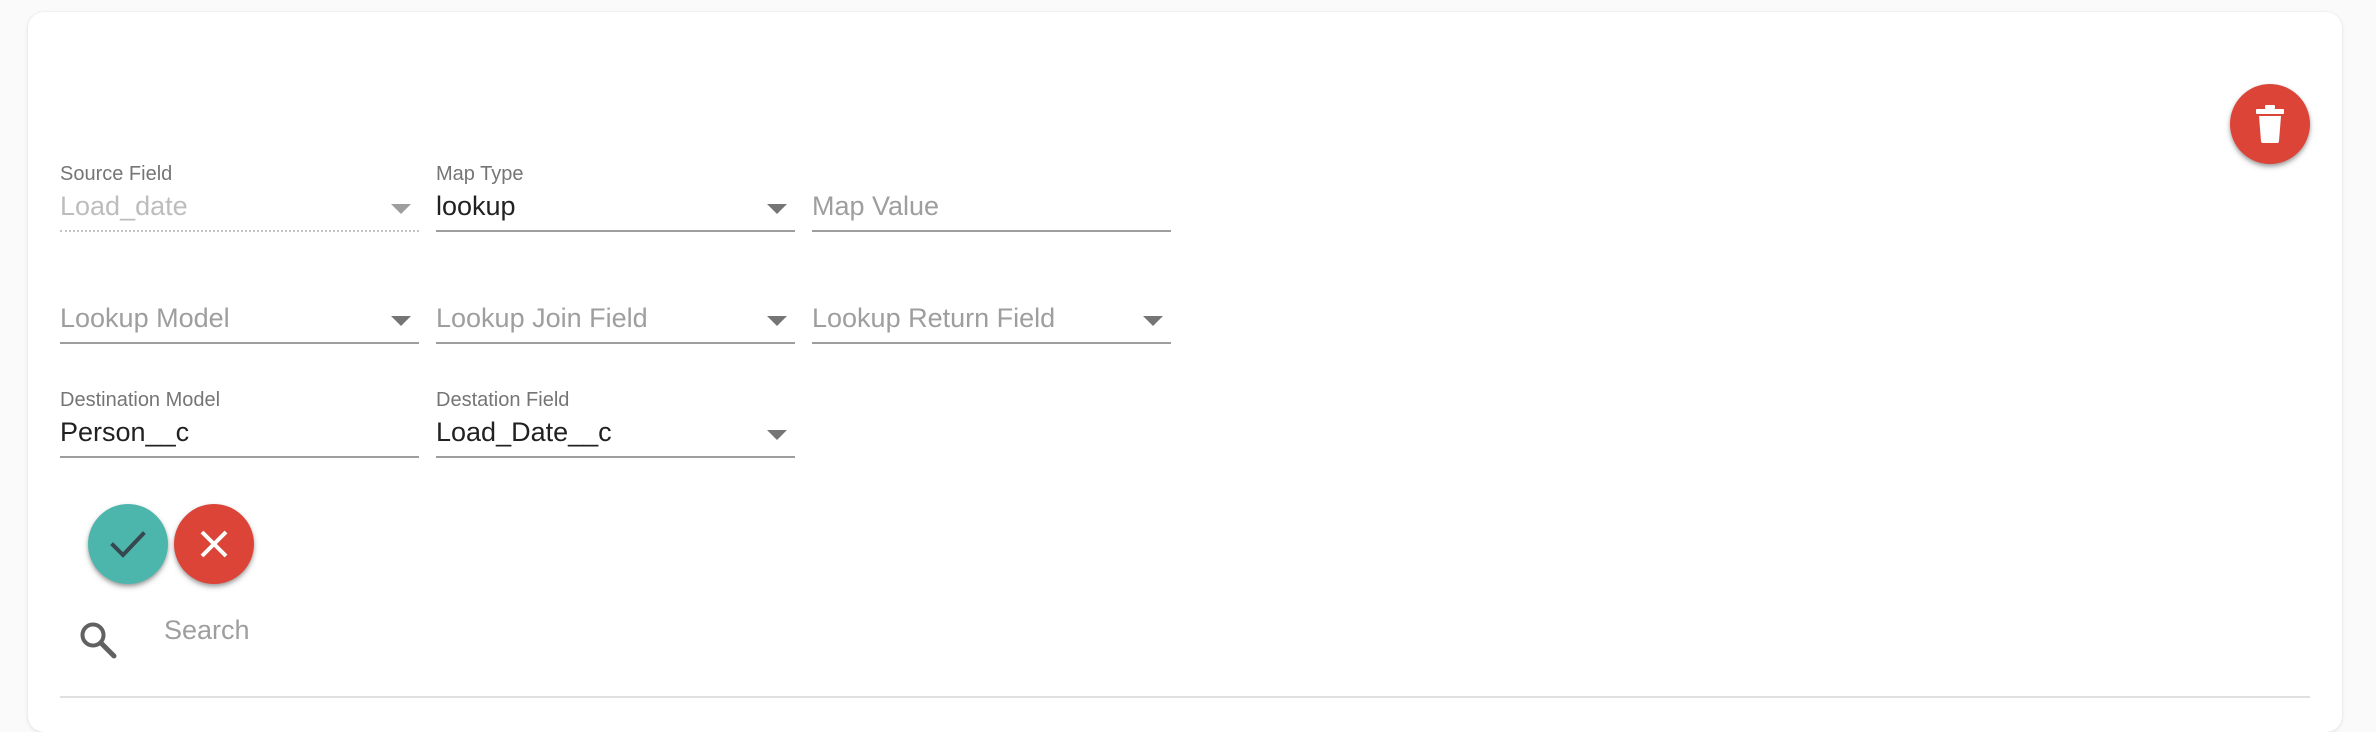  What do you see at coordinates (615, 457) in the screenshot?
I see `destination-field-underline` at bounding box center [615, 457].